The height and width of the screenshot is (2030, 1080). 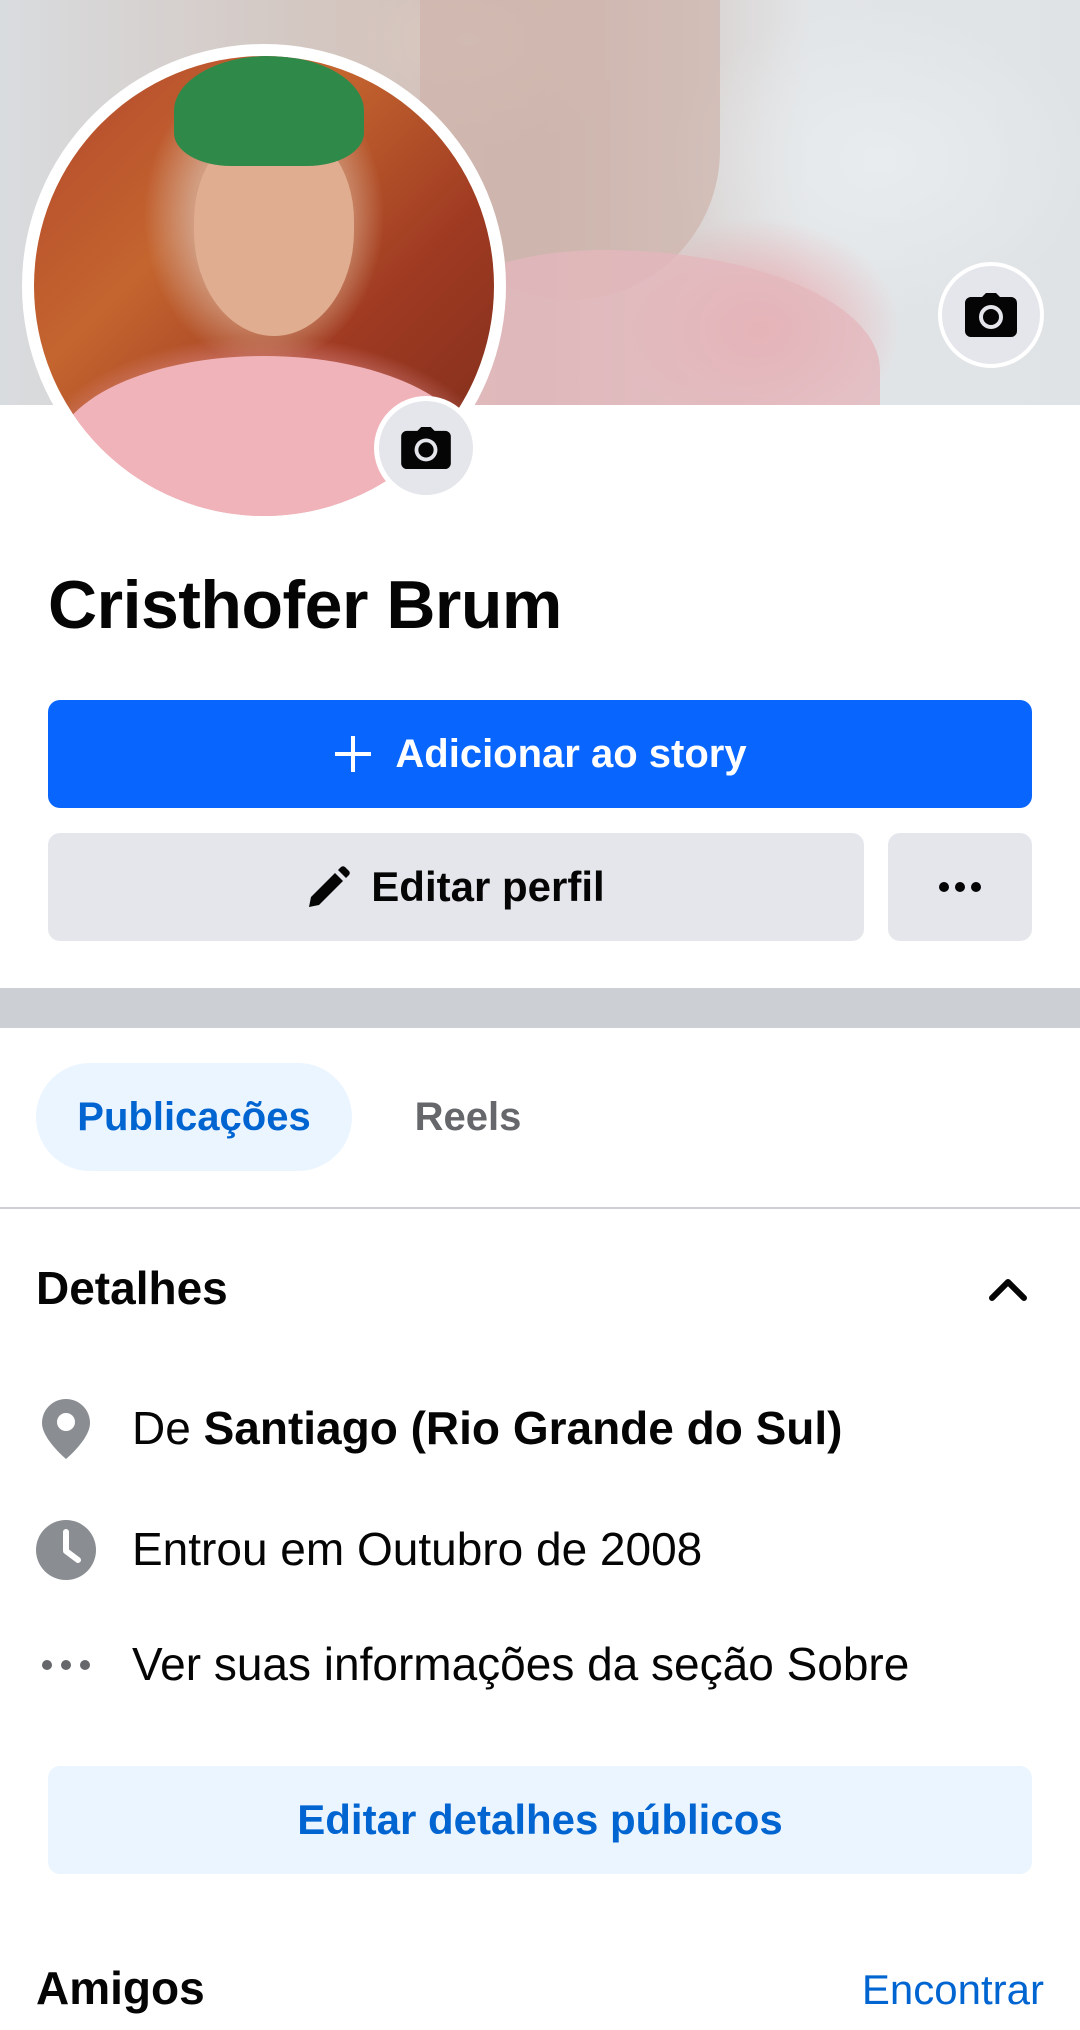 What do you see at coordinates (488, 886) in the screenshot?
I see `edit-profile-label: Editar perfil` at bounding box center [488, 886].